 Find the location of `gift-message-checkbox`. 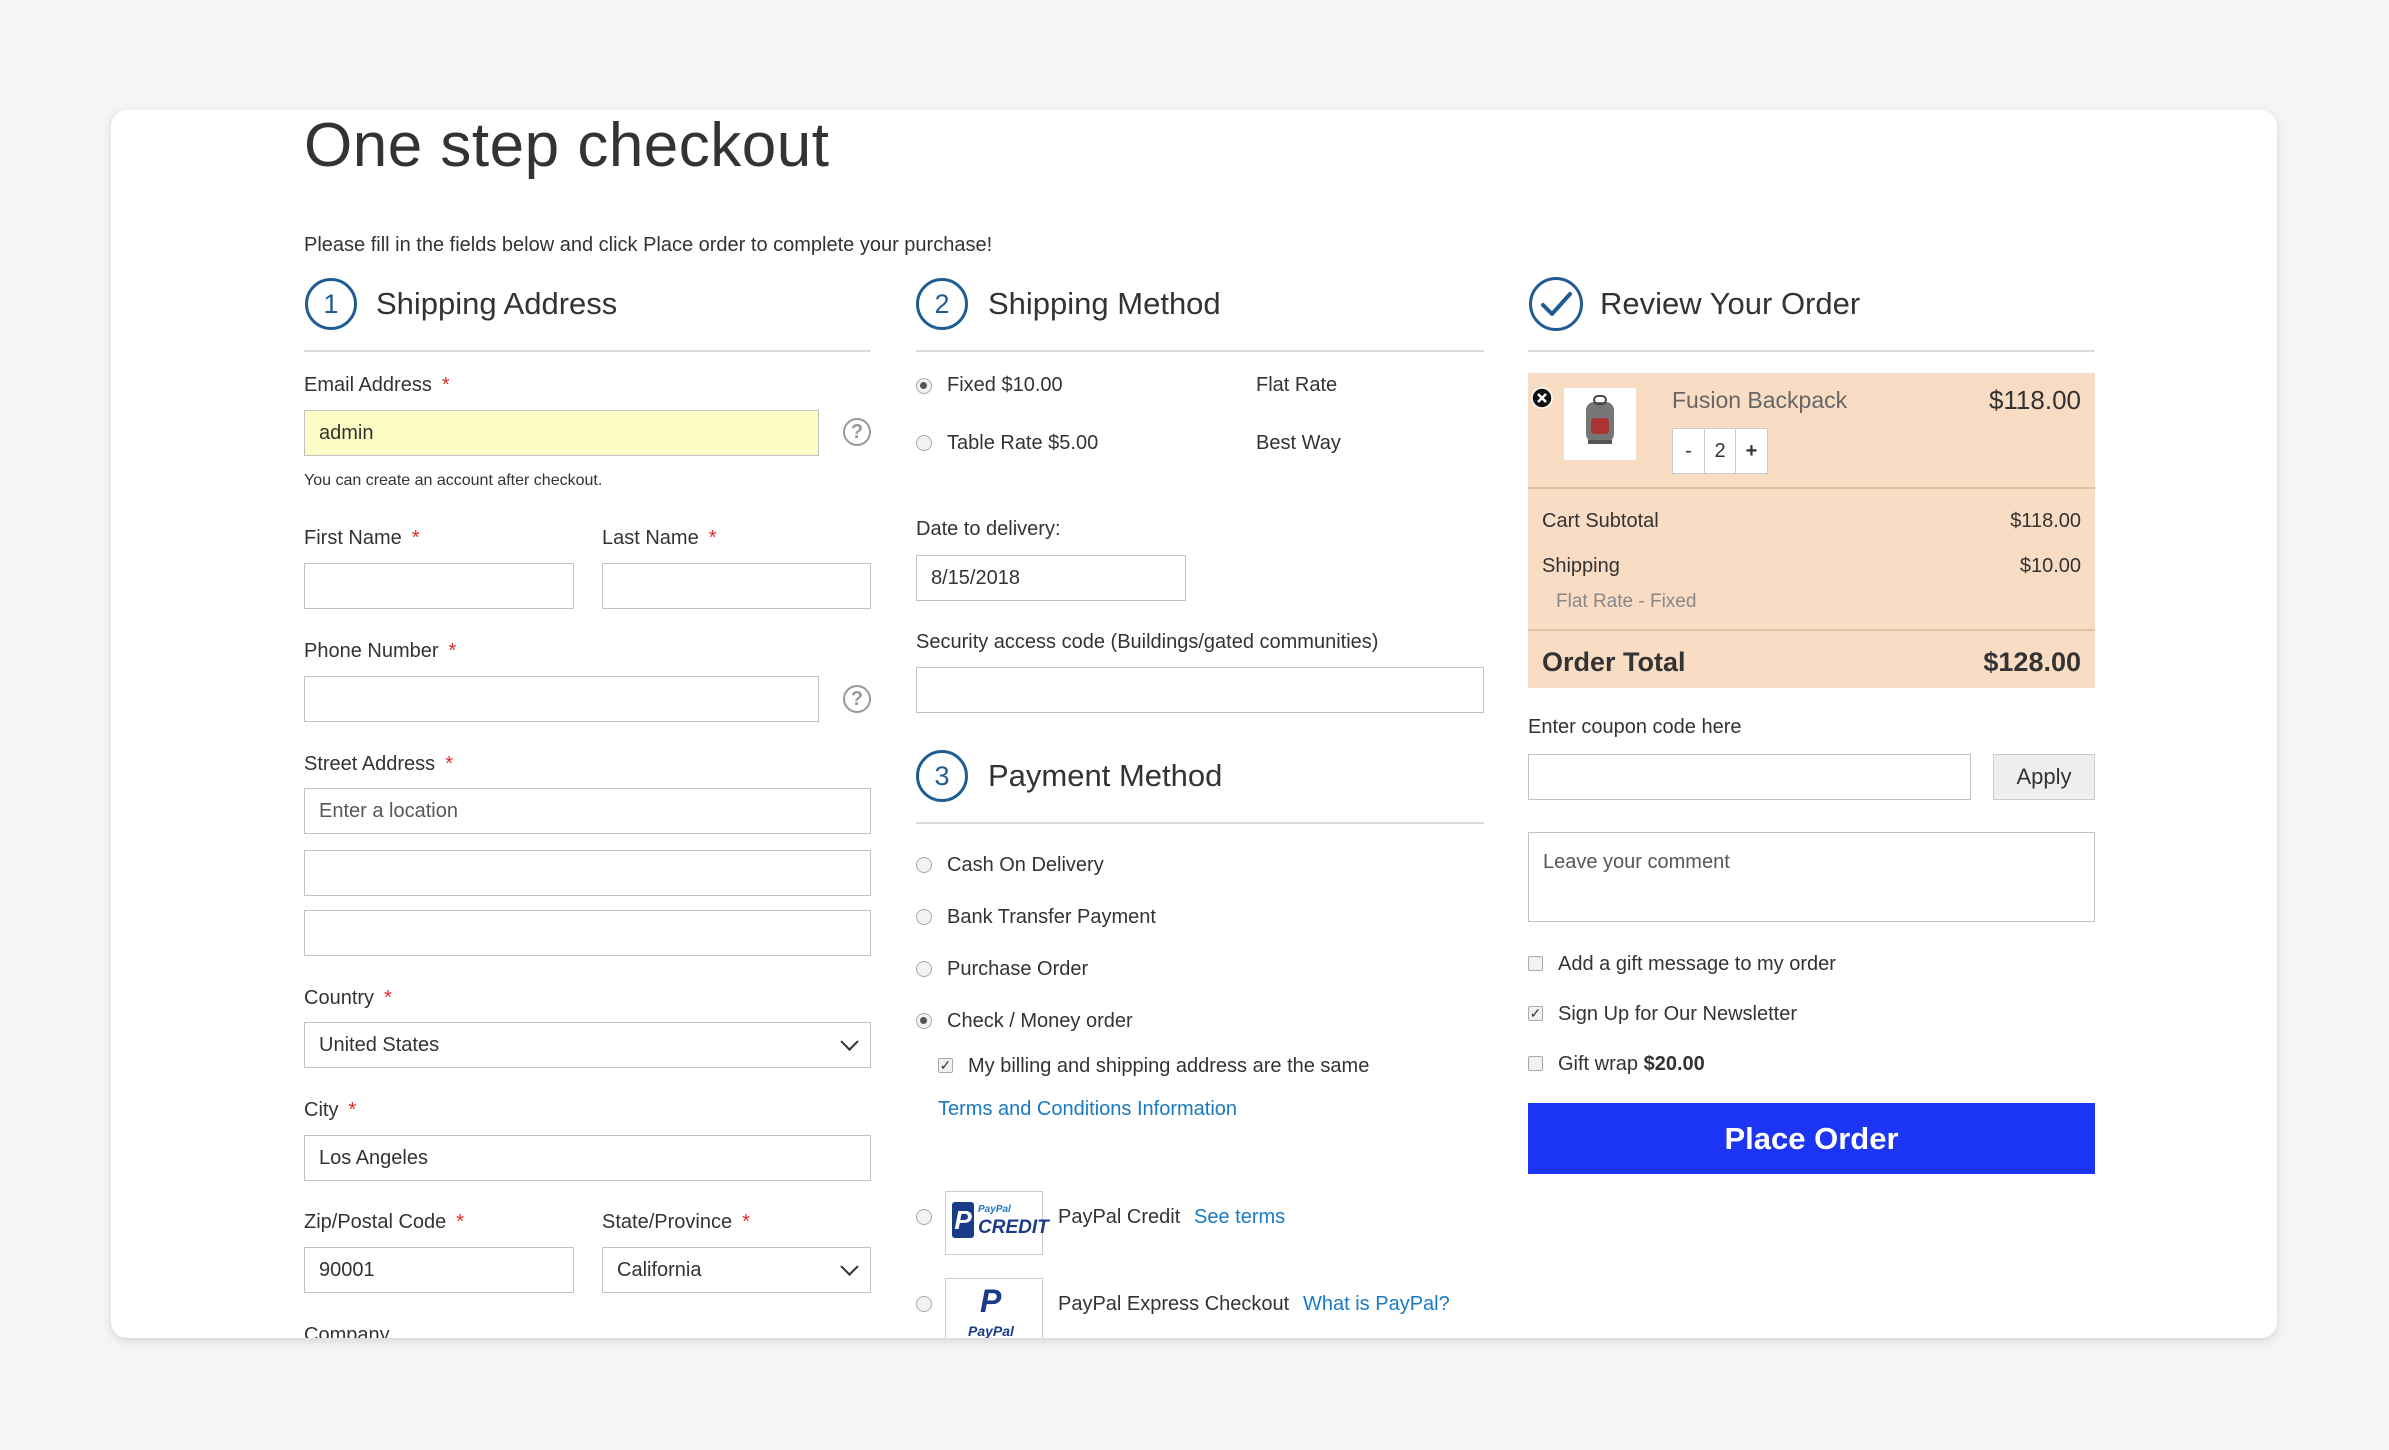

gift-message-checkbox is located at coordinates (1535, 963).